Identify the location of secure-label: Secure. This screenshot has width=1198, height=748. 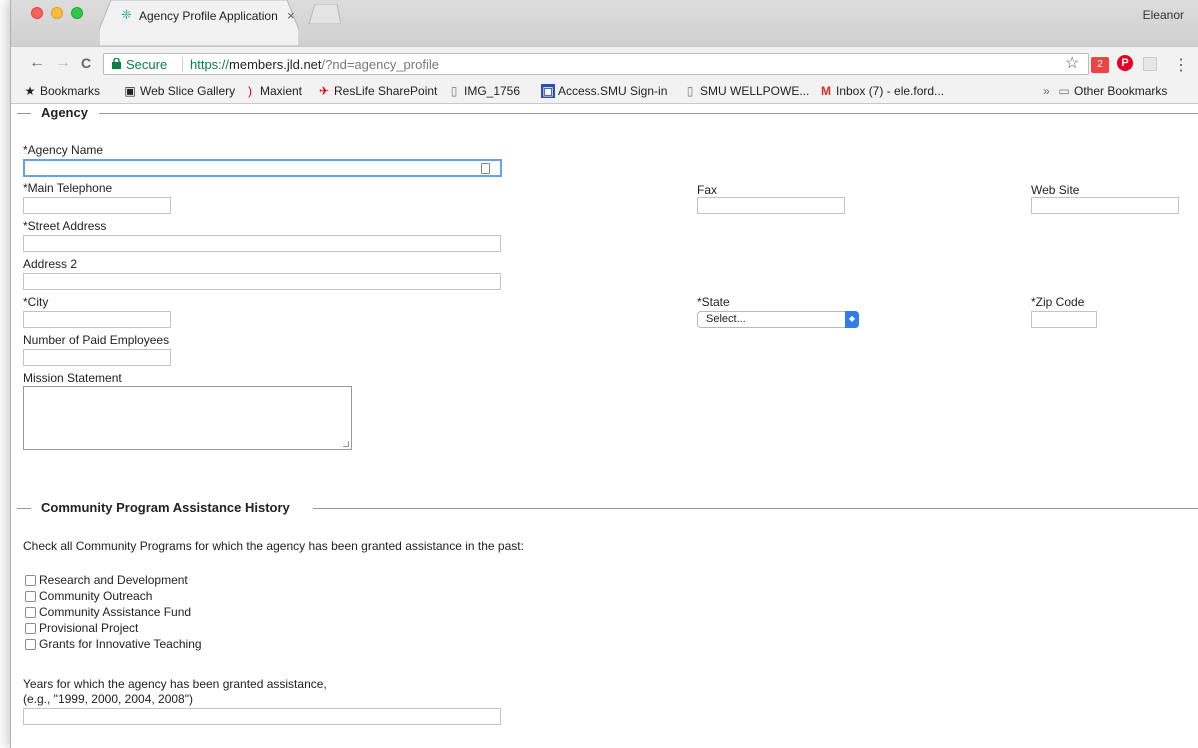
(147, 64).